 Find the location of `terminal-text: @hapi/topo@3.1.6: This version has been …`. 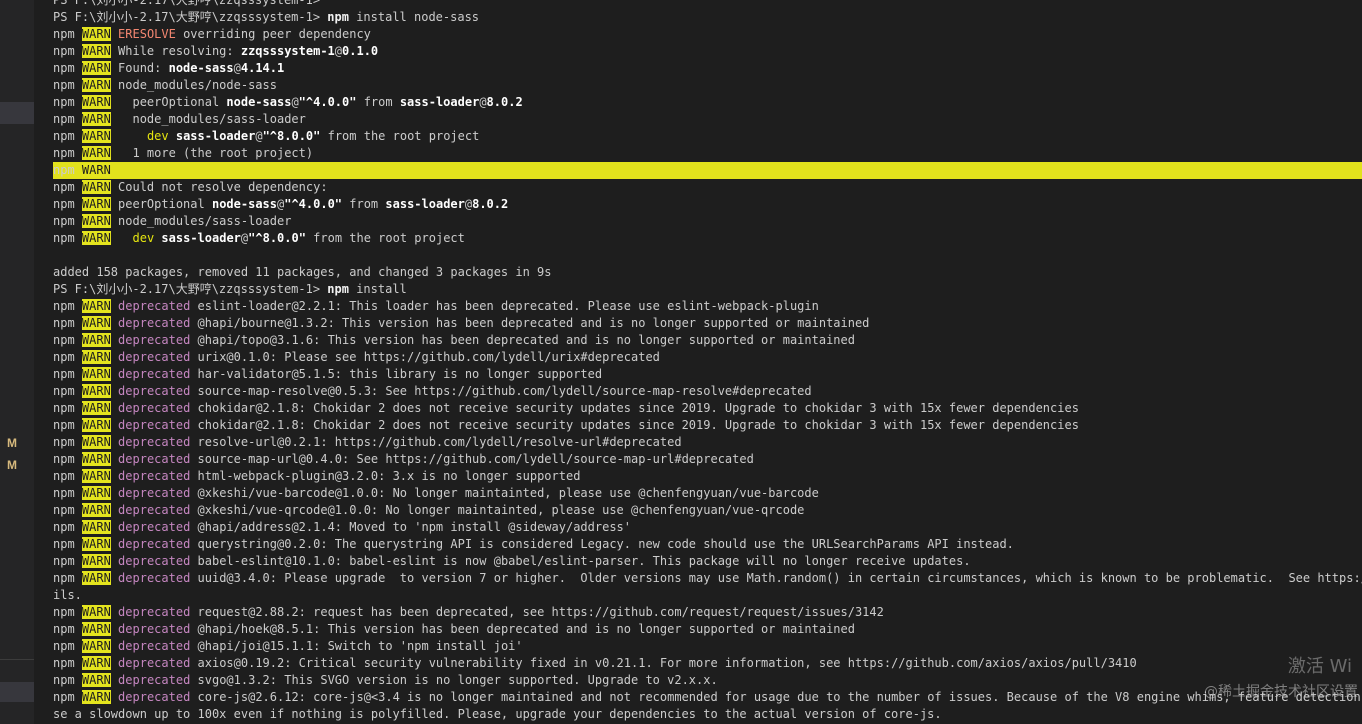

terminal-text: @hapi/topo@3.1.6: This version has been … is located at coordinates (522, 340).